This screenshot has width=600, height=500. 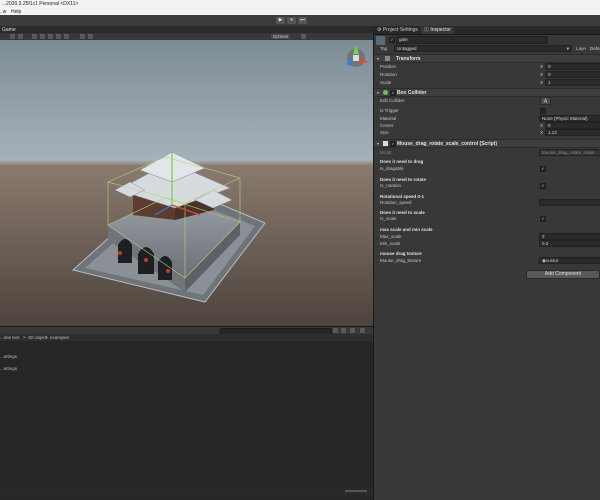 What do you see at coordinates (487, 92) in the screenshot?
I see `box-collider-header: ▾ ✓ Box Collider` at bounding box center [487, 92].